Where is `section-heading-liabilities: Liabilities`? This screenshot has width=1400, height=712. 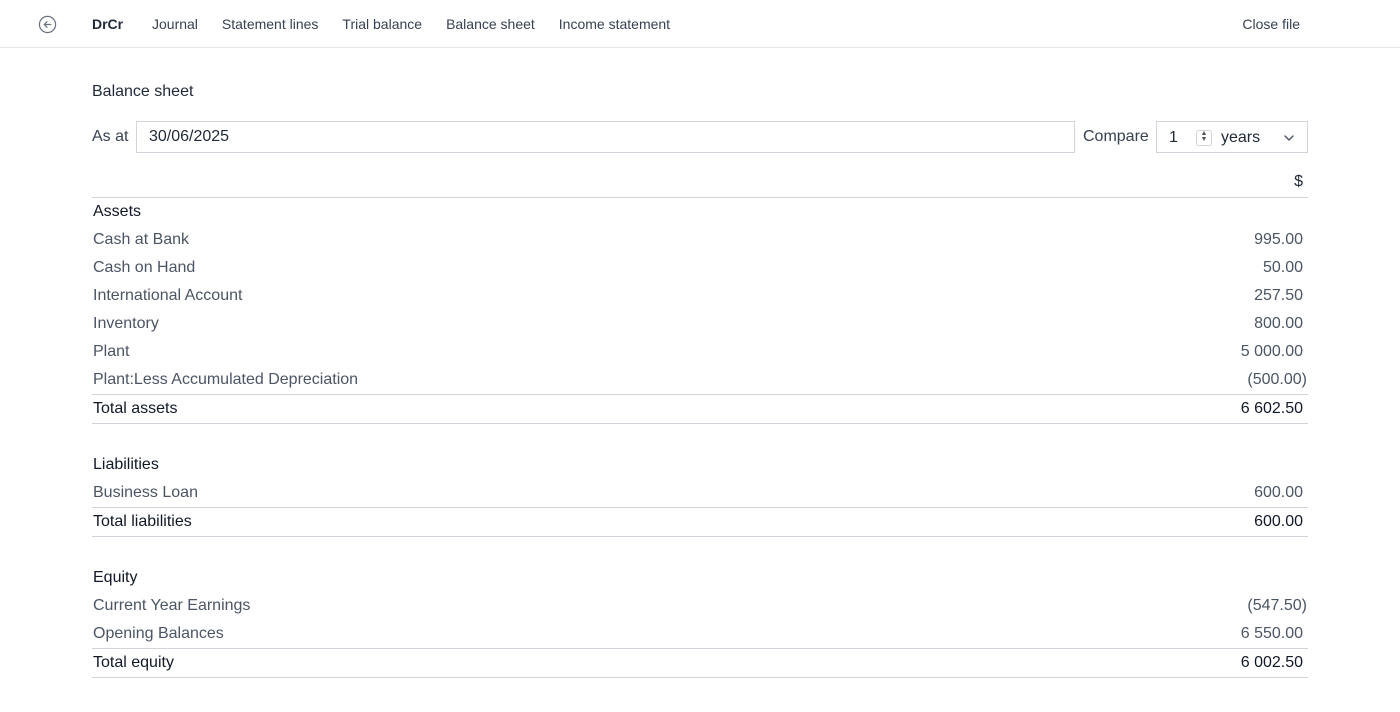 section-heading-liabilities: Liabilities is located at coordinates (126, 464).